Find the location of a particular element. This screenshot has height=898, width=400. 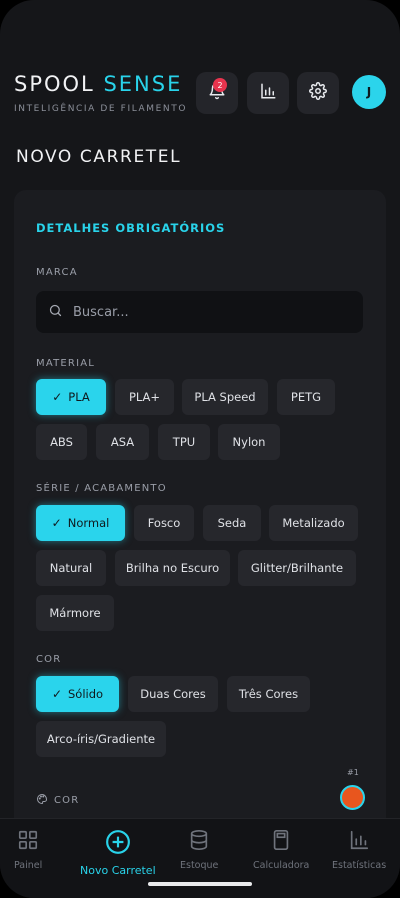

material-chip-tpu: TPU is located at coordinates (184, 442).